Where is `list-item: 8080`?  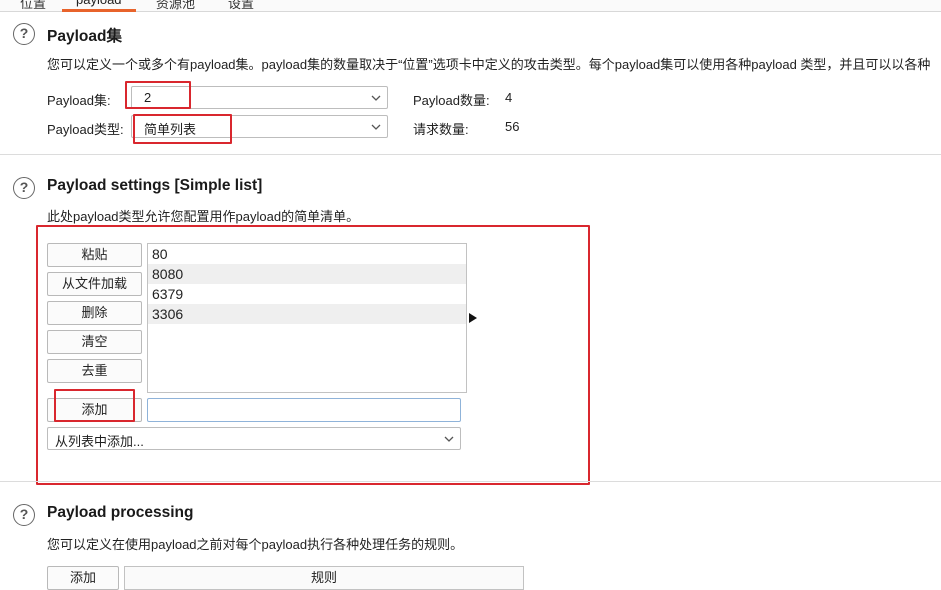
list-item: 8080 is located at coordinates (307, 274).